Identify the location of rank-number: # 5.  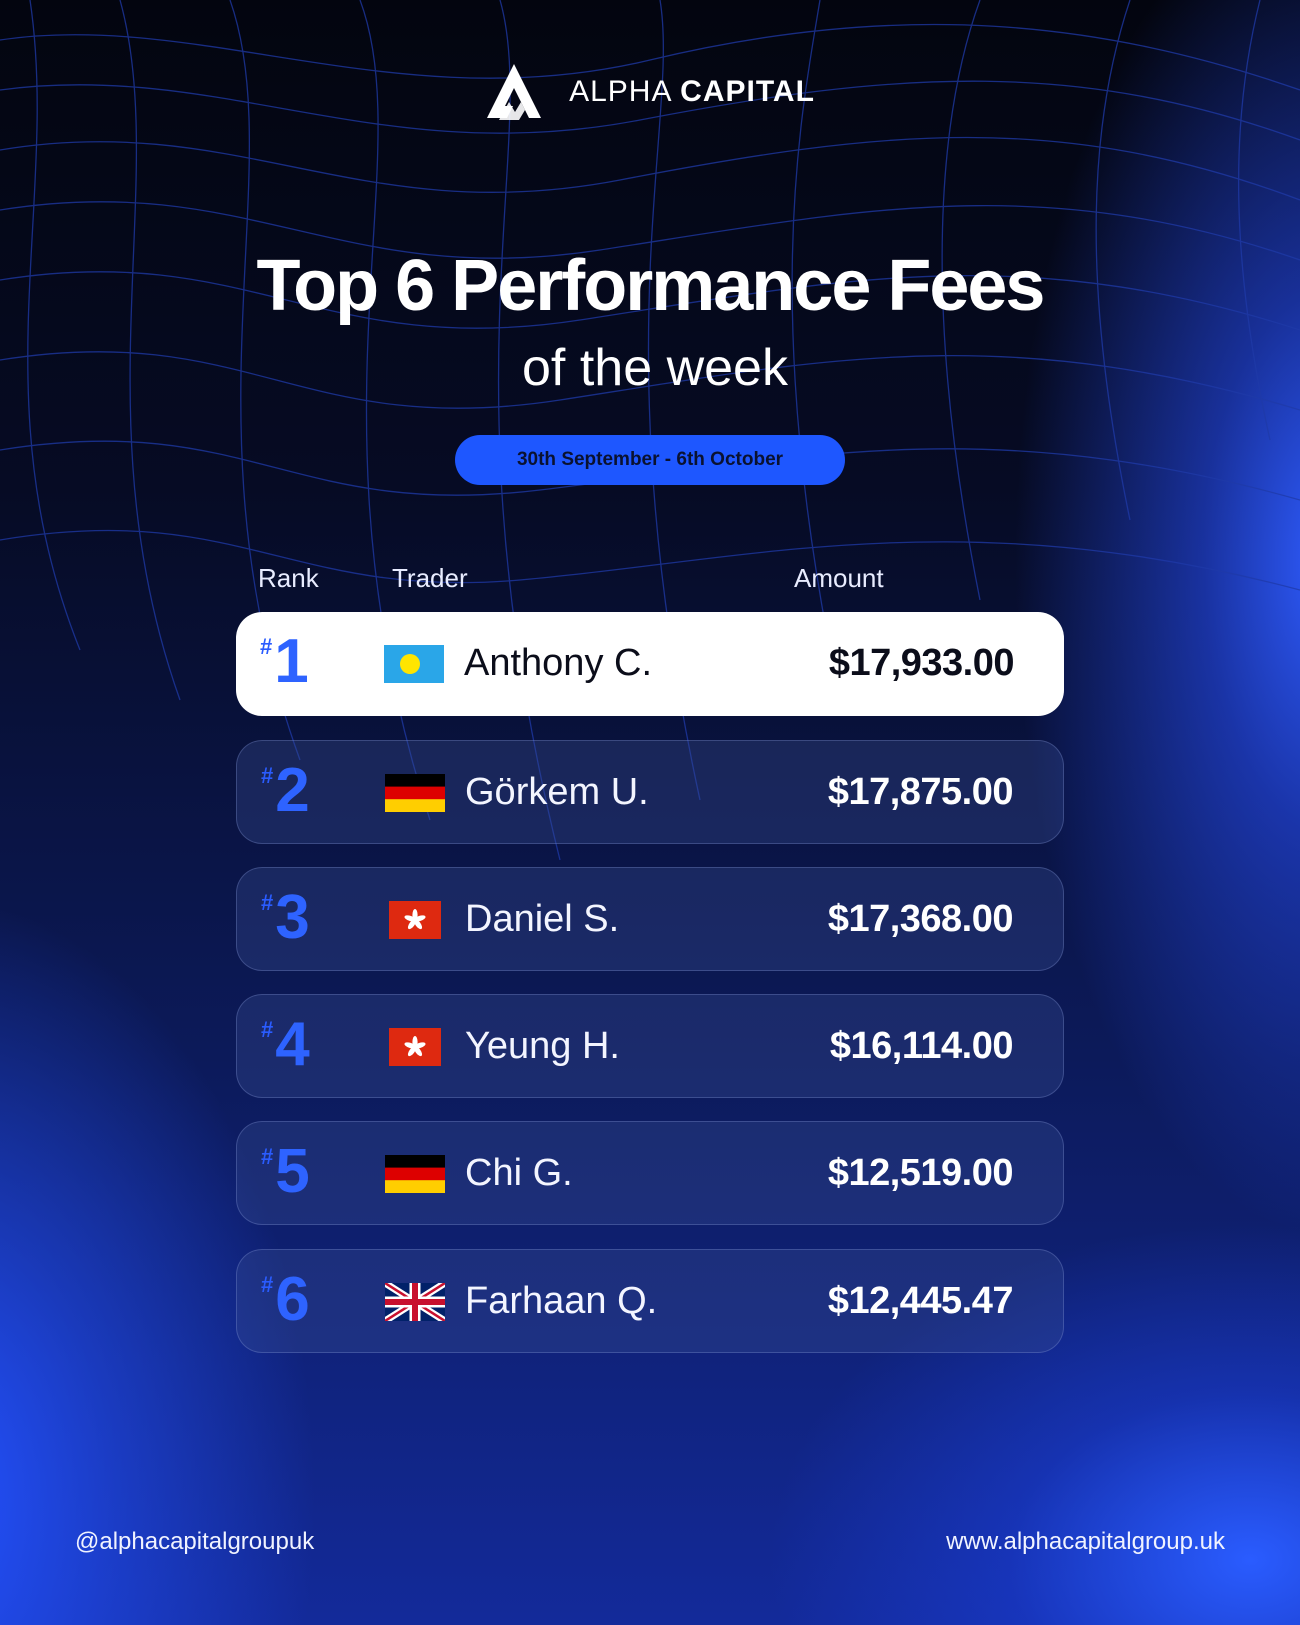
(285, 1172).